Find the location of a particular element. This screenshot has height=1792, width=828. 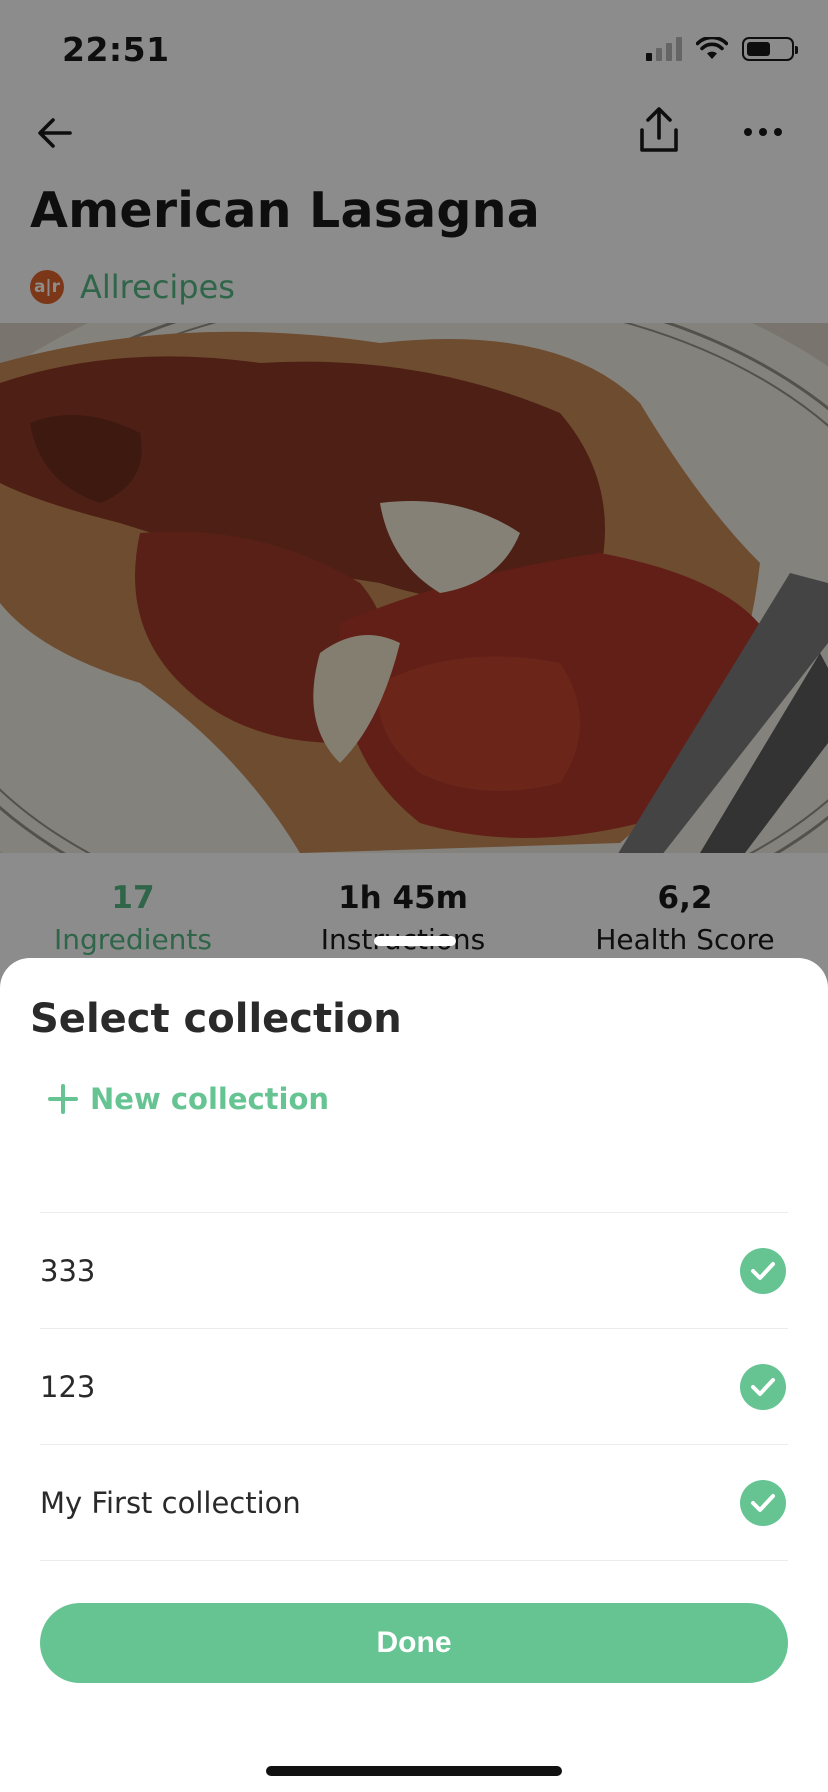

collection-name: 123 is located at coordinates (68, 1386).